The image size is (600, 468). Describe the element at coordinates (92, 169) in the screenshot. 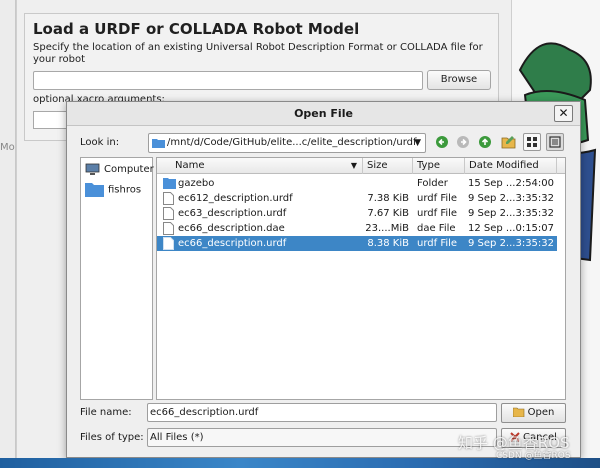

I see `computer-icon` at that location.